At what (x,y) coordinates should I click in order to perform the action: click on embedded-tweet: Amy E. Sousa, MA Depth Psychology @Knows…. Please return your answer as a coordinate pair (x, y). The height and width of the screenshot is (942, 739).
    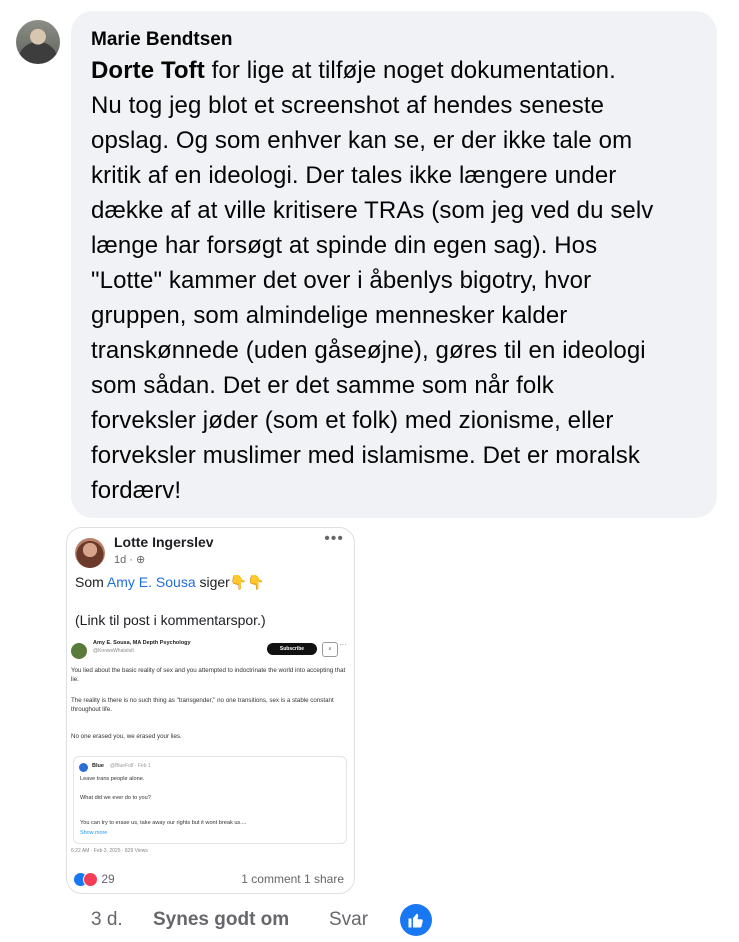
    Looking at the image, I should click on (210, 751).